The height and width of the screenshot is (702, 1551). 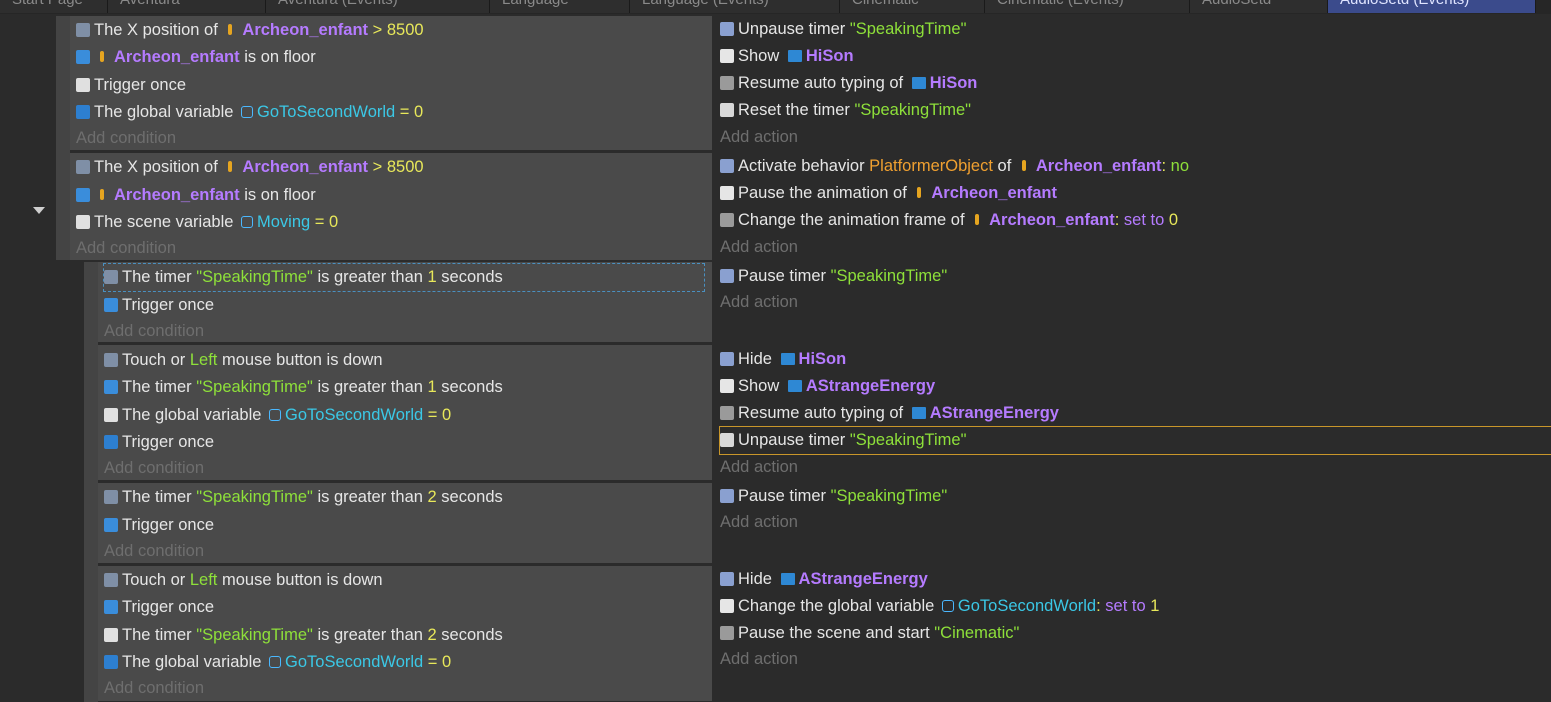 What do you see at coordinates (378, 6) in the screenshot?
I see `tab-2: Aventura (Events)` at bounding box center [378, 6].